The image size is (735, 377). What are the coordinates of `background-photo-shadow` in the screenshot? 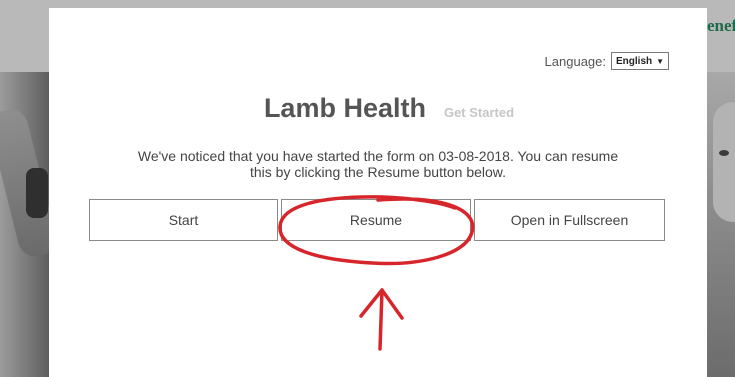 It's located at (37, 193).